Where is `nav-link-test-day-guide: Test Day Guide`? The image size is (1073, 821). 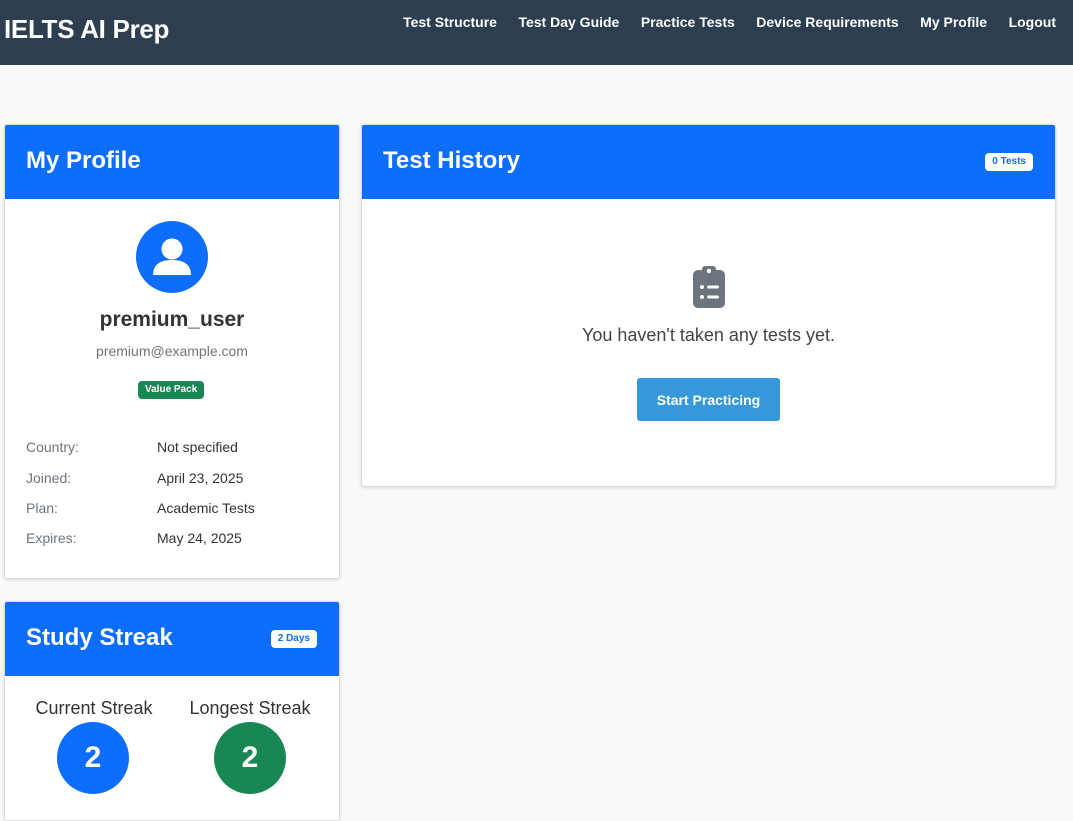 nav-link-test-day-guide: Test Day Guide is located at coordinates (558, 22).